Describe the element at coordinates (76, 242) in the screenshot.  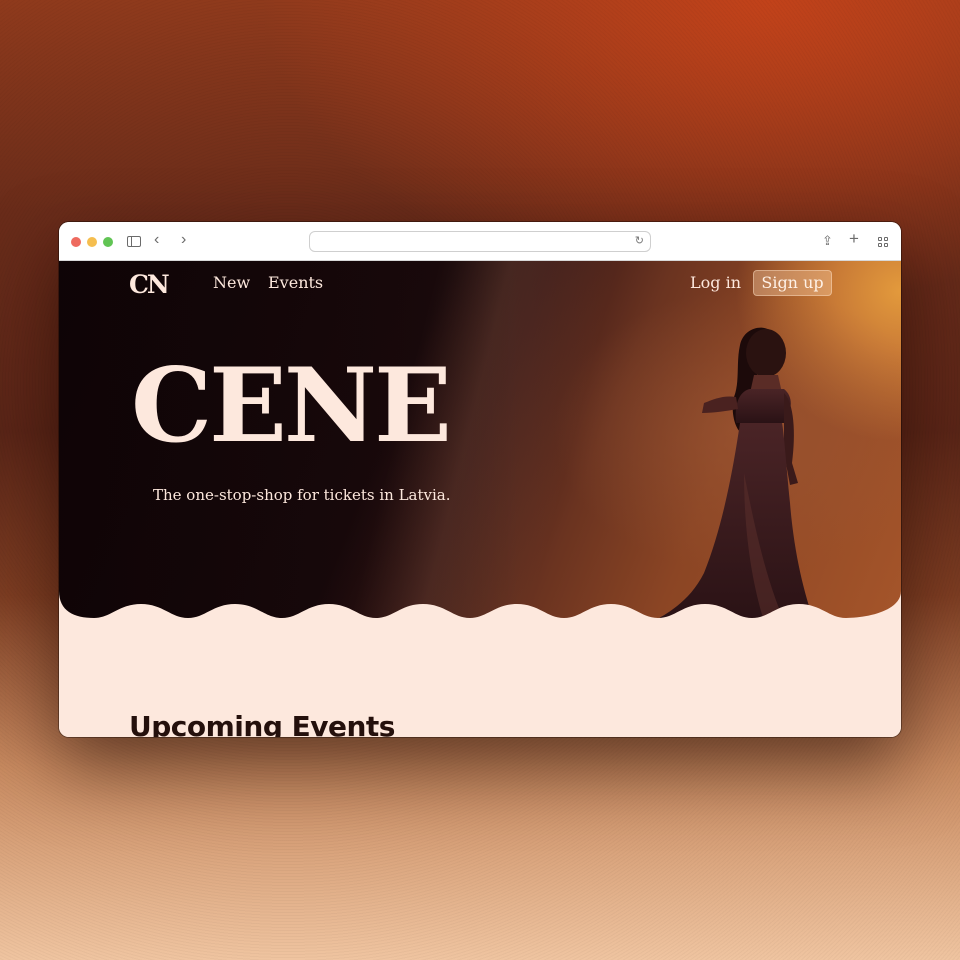
I see `close-window-button` at that location.